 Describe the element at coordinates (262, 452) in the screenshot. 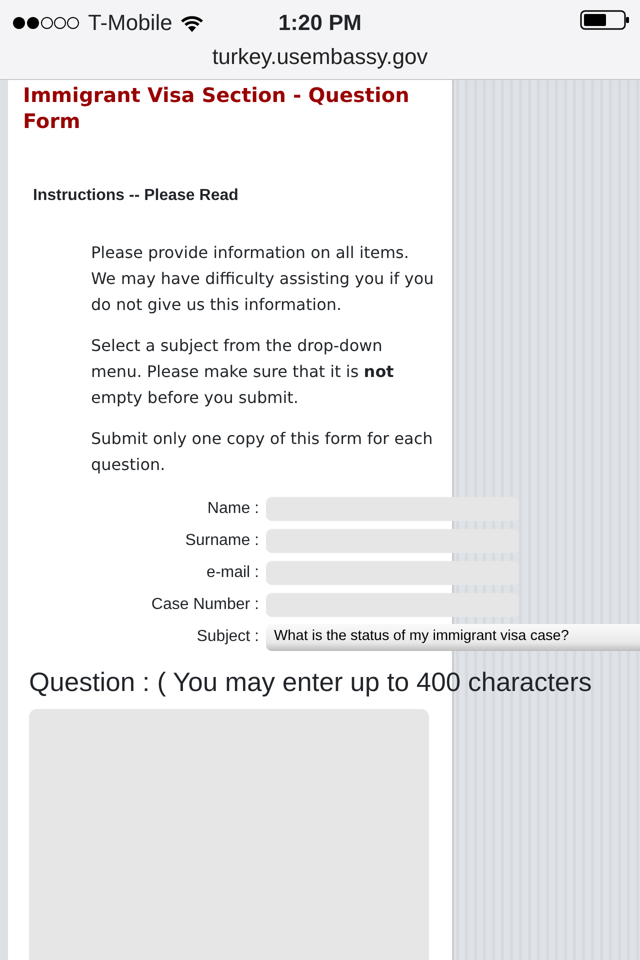

I see `instruction-paragraph: Submit only one copy of this form for each question.` at that location.